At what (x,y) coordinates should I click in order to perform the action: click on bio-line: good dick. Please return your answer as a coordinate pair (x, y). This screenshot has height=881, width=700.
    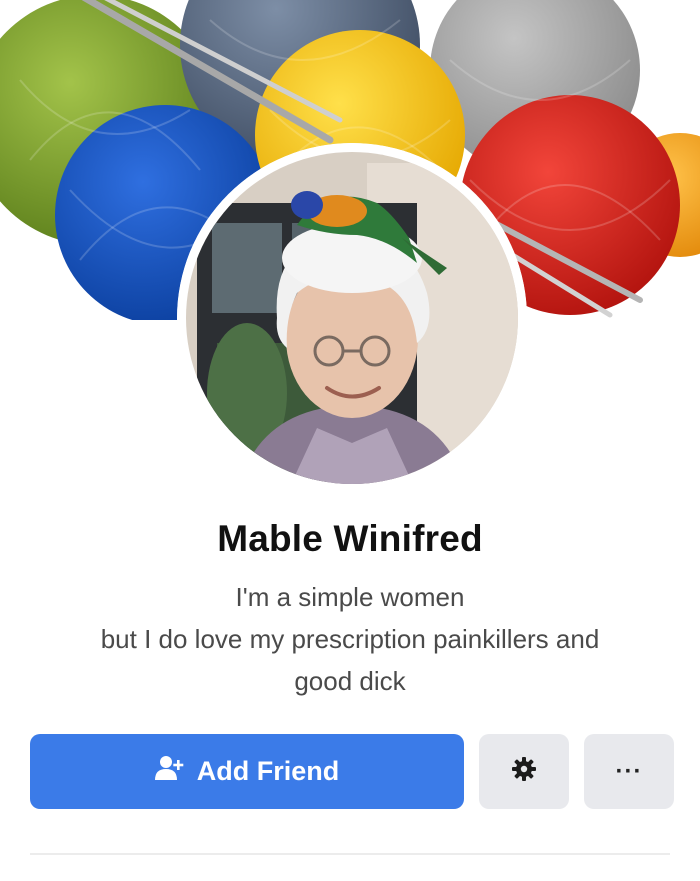
    Looking at the image, I should click on (350, 681).